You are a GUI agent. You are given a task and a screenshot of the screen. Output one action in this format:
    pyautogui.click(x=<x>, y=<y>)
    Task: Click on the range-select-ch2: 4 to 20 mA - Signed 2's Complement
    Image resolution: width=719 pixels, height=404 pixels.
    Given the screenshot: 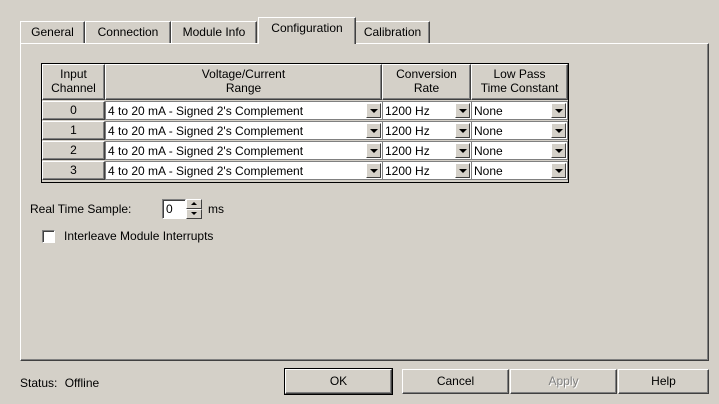 What is the action you would take?
    pyautogui.click(x=244, y=150)
    